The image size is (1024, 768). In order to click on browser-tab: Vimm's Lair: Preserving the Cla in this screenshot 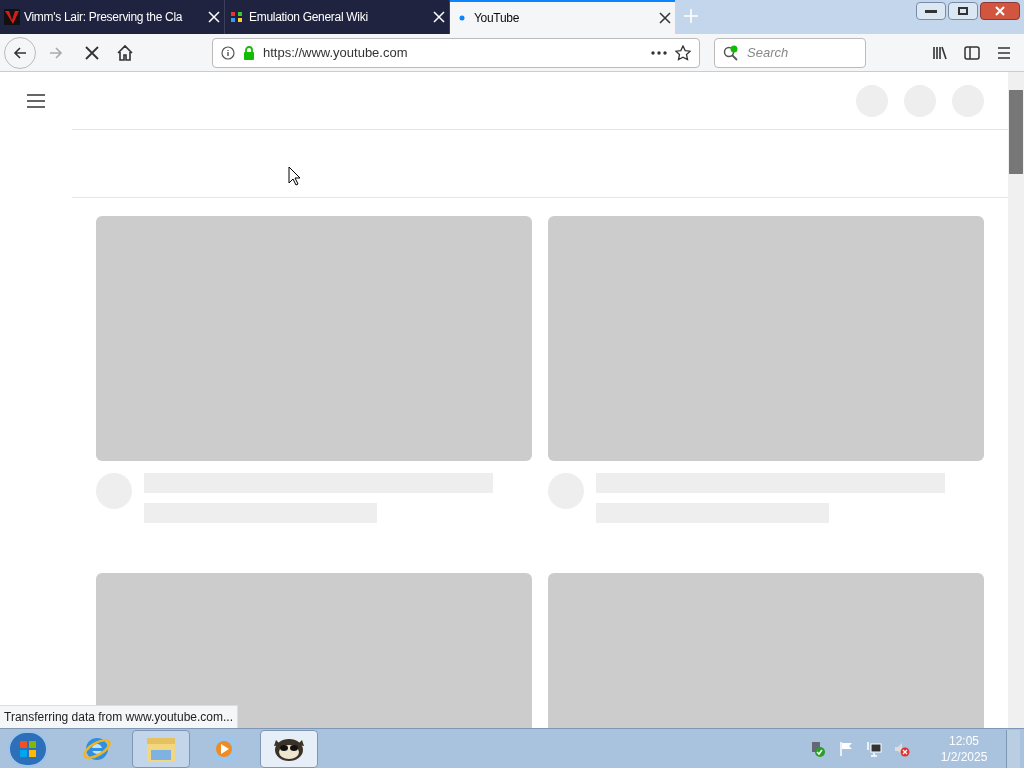, I will do `click(112, 17)`.